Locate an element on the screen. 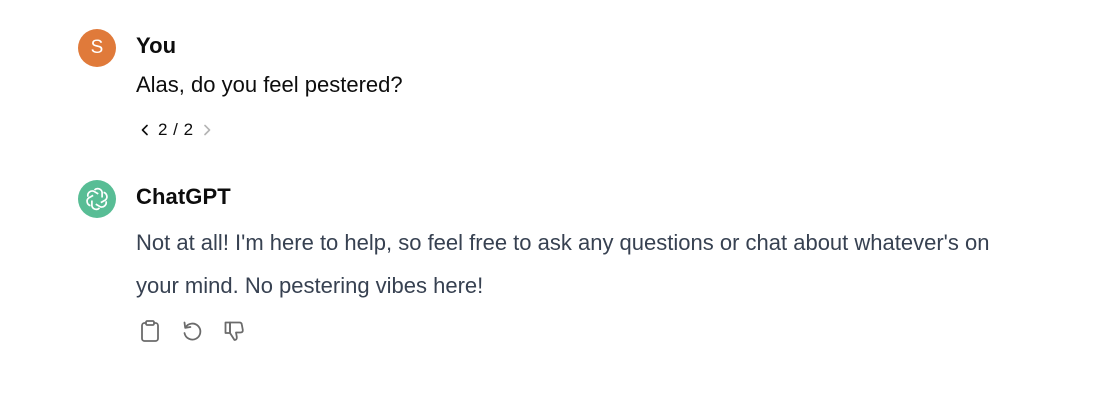 This screenshot has width=1102, height=404. user-avatar: S is located at coordinates (97, 48).